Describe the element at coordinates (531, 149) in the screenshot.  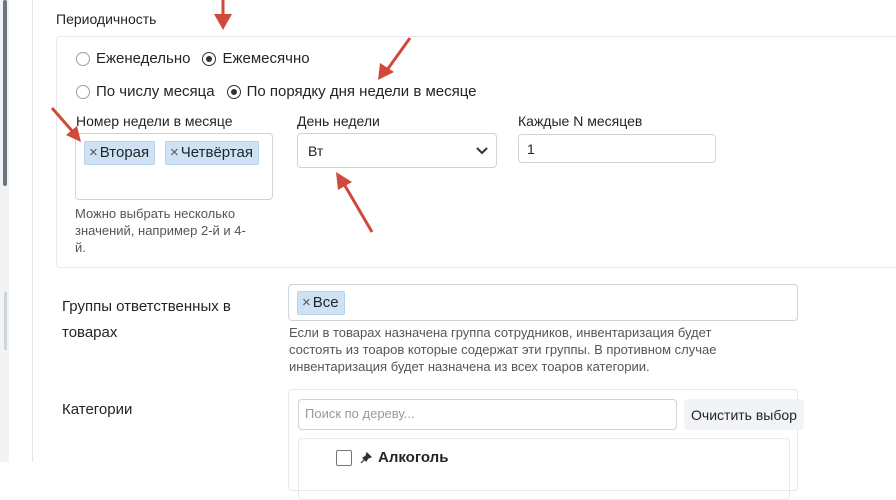
I see `every-n-months-value: 1` at that location.